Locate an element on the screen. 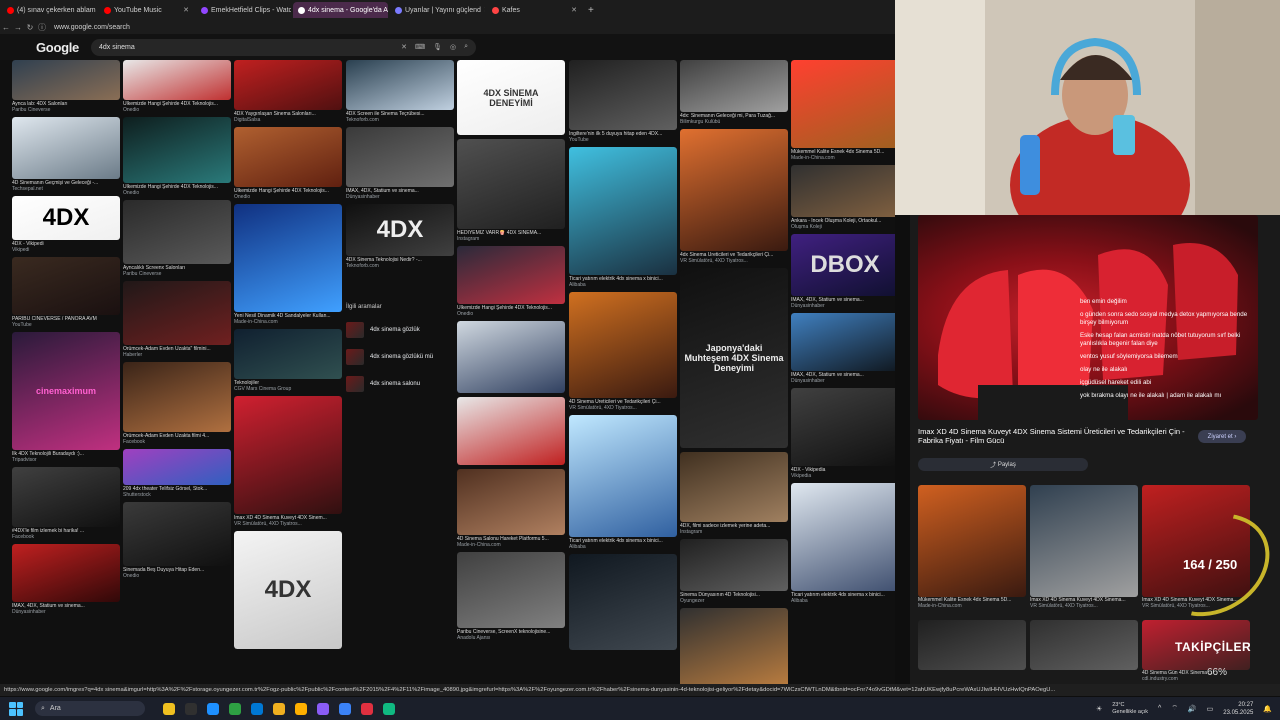  image-result: Aynca lab: 4DX Salonları Paribu Cineverse is located at coordinates (66, 86).